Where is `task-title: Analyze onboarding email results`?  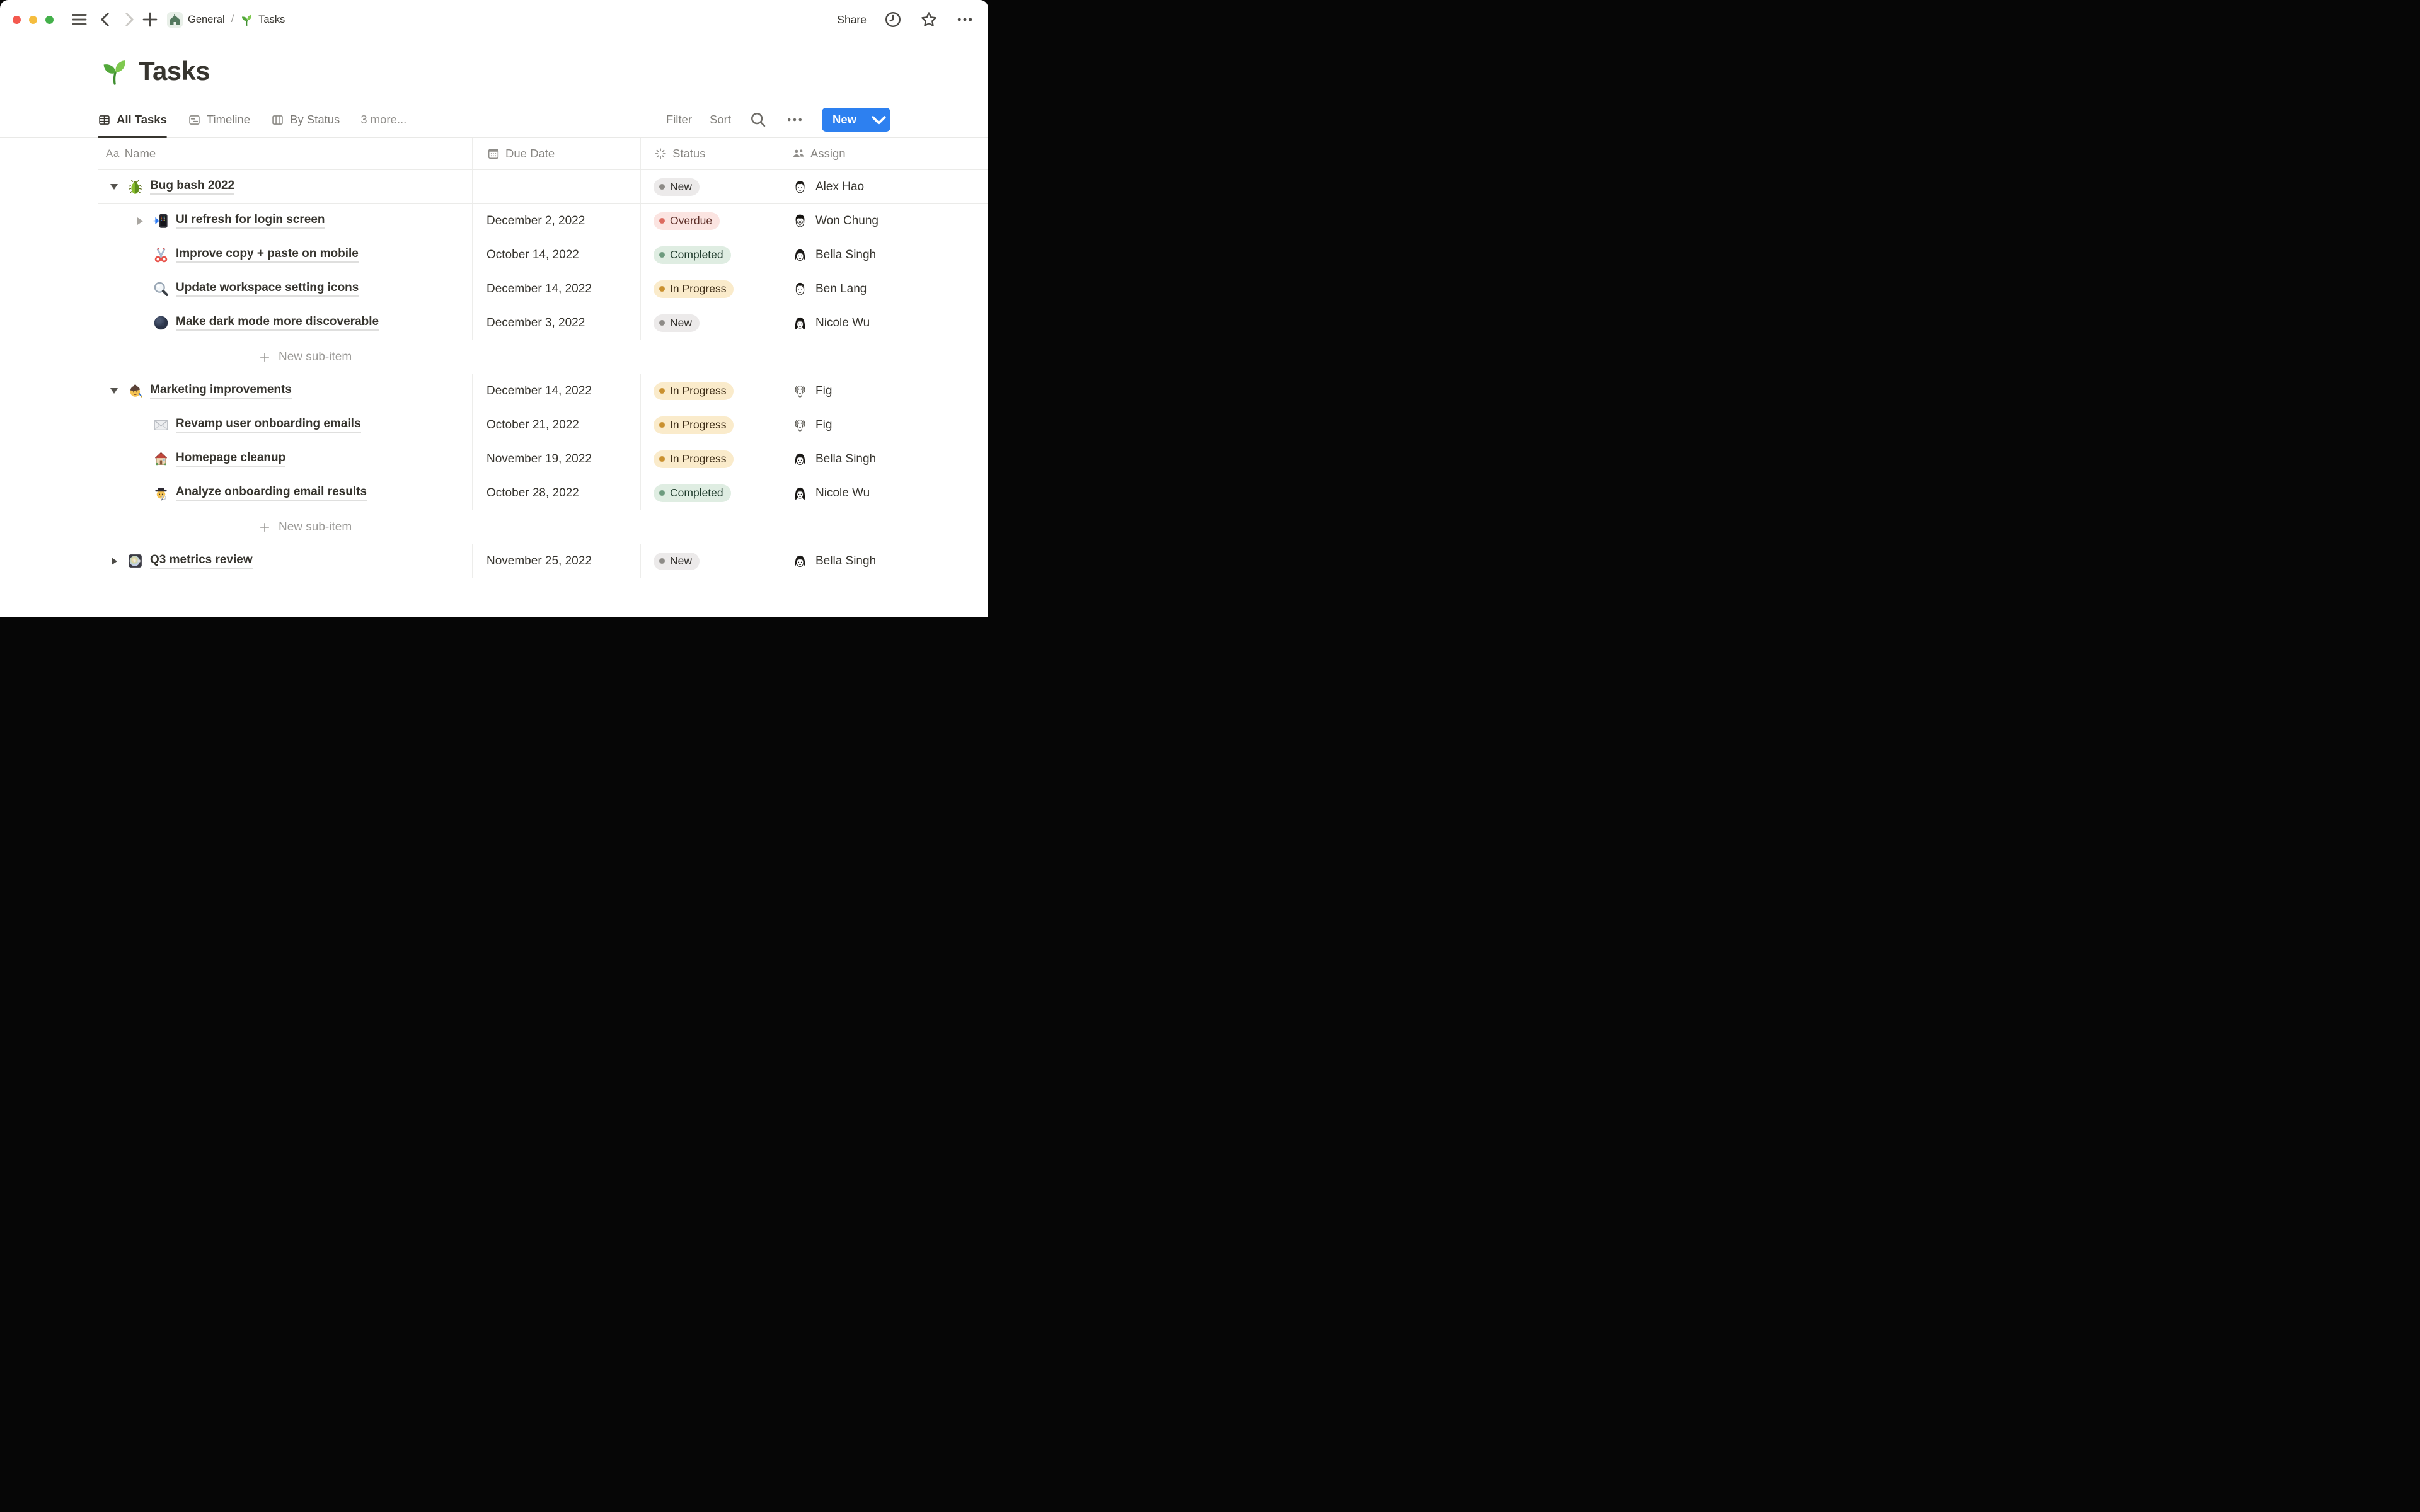 task-title: Analyze onboarding email results is located at coordinates (271, 493).